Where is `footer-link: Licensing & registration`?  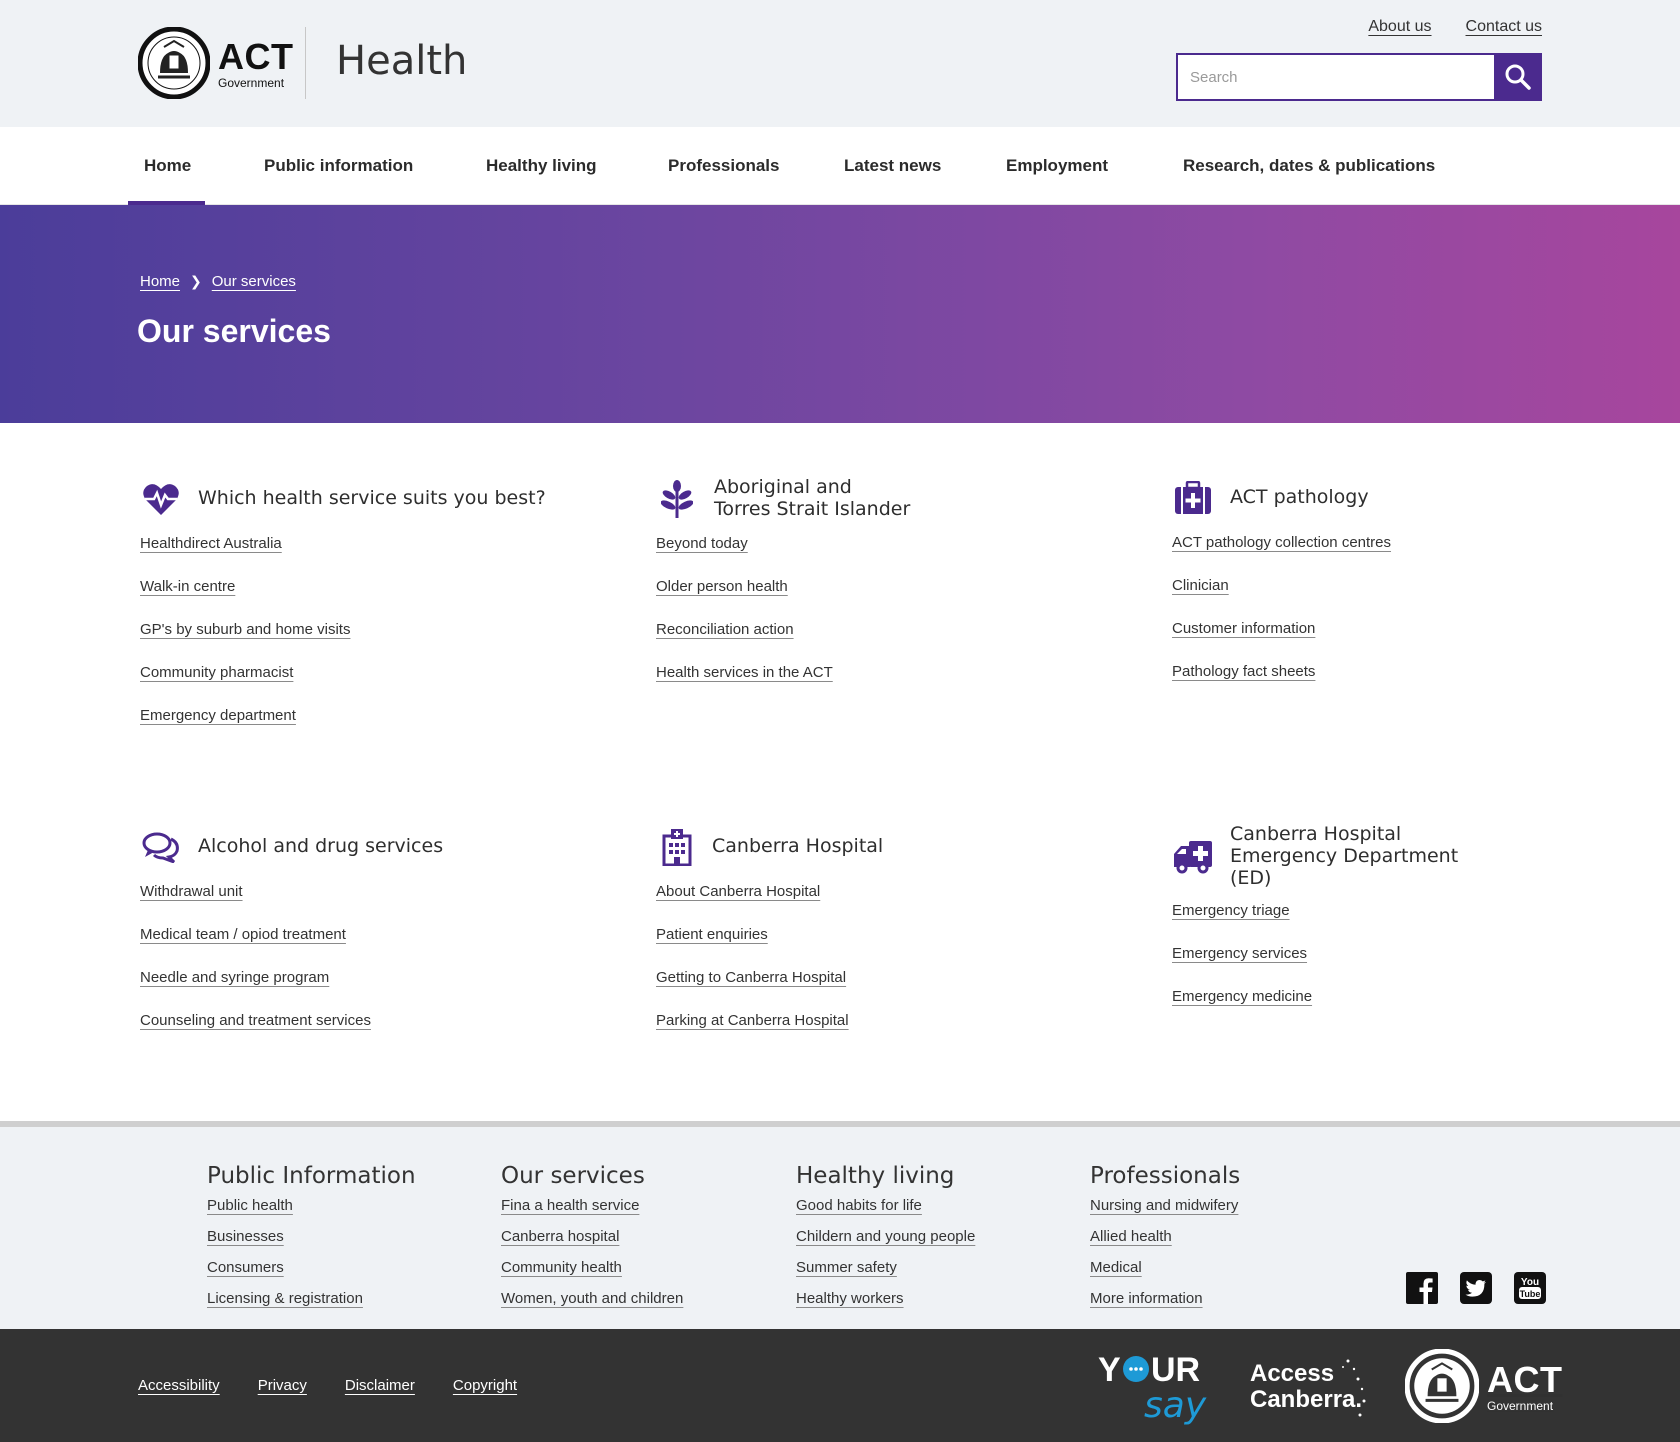
footer-link: Licensing & registration is located at coordinates (285, 1298).